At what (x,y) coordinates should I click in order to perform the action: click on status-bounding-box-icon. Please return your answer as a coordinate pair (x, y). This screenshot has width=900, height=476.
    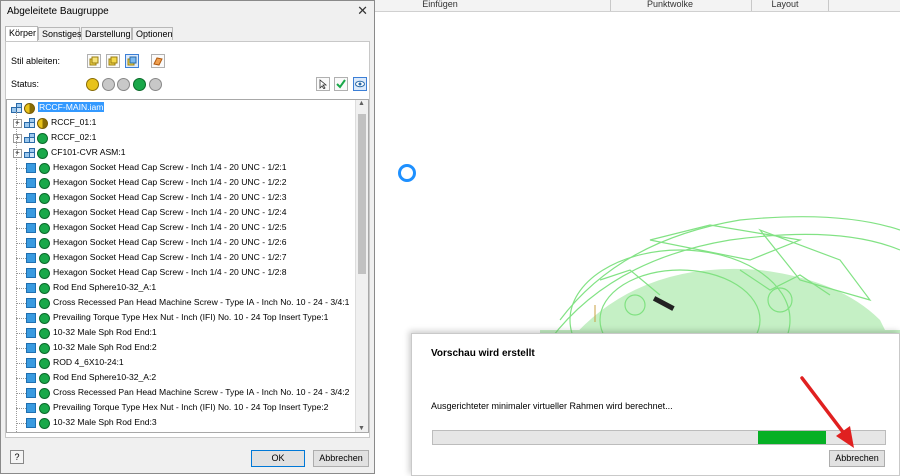
    Looking at the image, I should click on (155, 84).